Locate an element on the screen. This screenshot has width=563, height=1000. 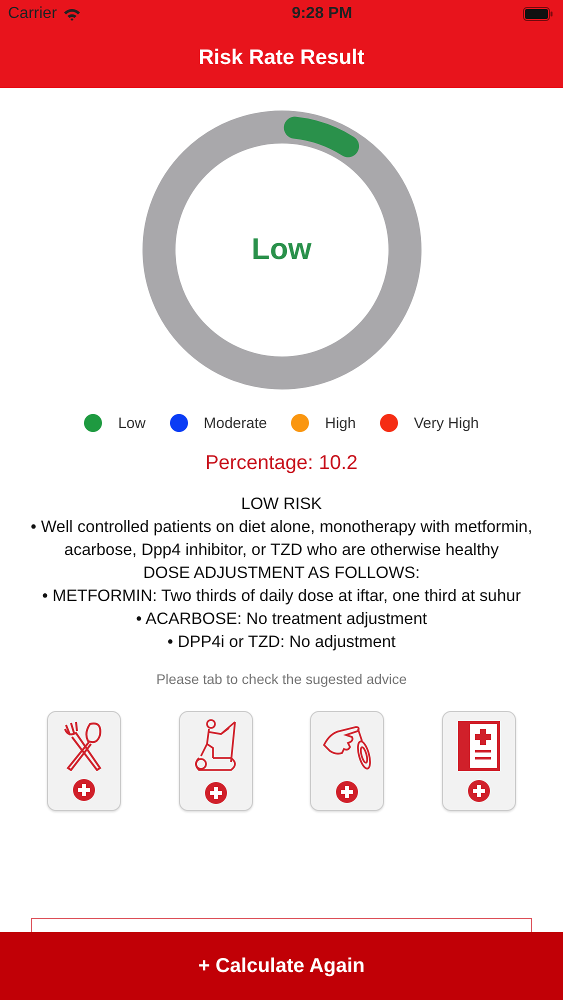
advice-text: • Well controlled patients on diet alone, monotherapy with metformin, acarbose, Dpp4 inhibitor, or TZD who are otherwise healthy is located at coordinates (281, 539).